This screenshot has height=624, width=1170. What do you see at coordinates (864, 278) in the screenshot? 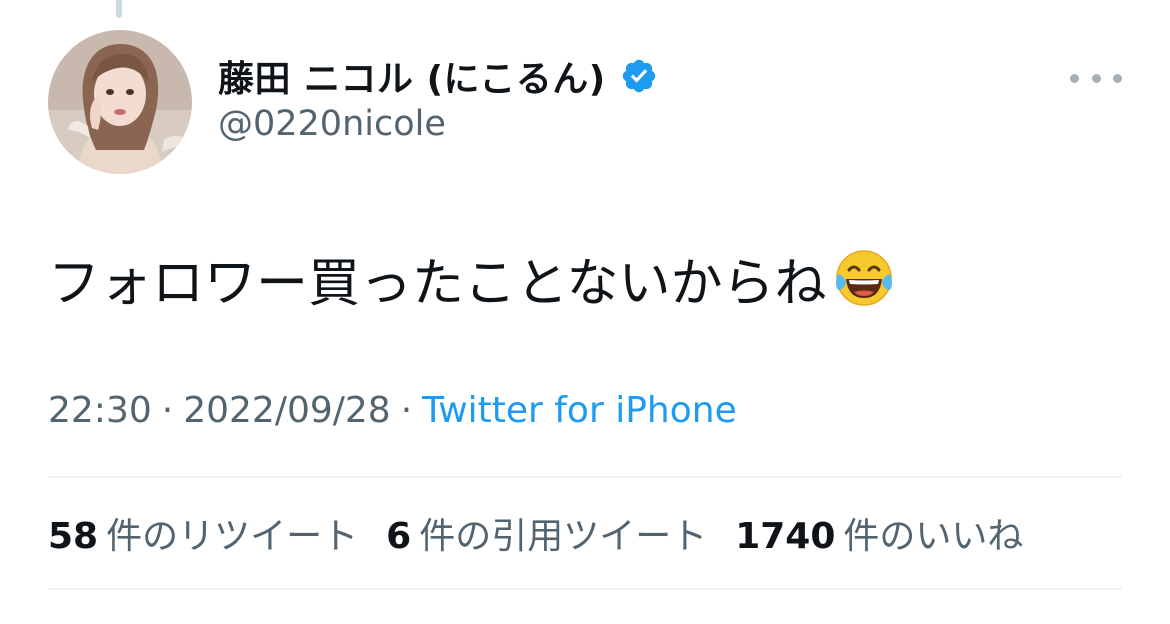
I see `face-with-tears-of-joy-emoji-icon` at bounding box center [864, 278].